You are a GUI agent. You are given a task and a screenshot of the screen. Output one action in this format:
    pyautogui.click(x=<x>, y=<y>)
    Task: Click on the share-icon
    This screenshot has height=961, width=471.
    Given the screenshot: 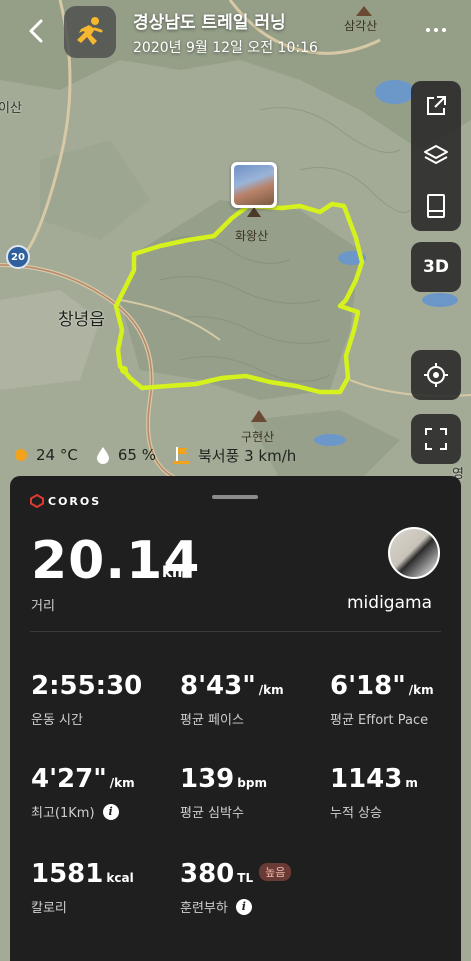 What is the action you would take?
    pyautogui.click(x=436, y=105)
    